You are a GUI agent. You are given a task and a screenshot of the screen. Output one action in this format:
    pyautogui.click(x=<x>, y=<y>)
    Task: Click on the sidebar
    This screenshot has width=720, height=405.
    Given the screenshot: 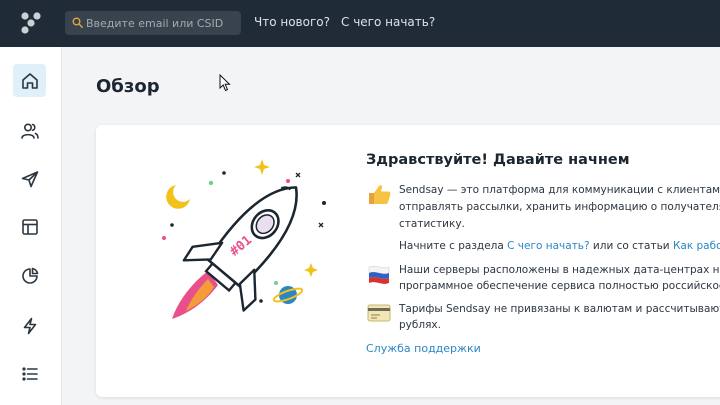 What is the action you would take?
    pyautogui.click(x=31, y=226)
    